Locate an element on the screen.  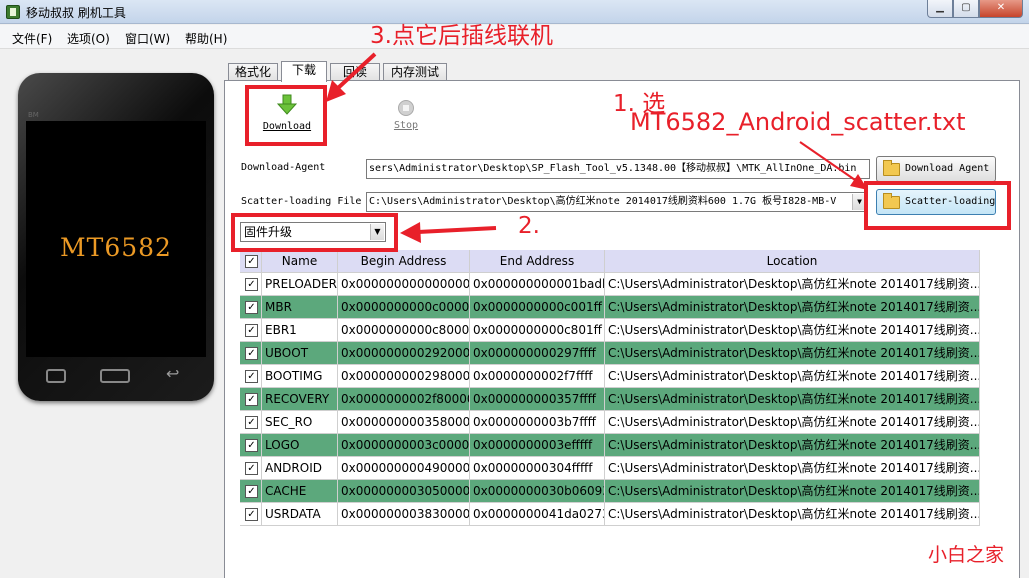
download-agent-label: Download-Agent is located at coordinates (283, 167).